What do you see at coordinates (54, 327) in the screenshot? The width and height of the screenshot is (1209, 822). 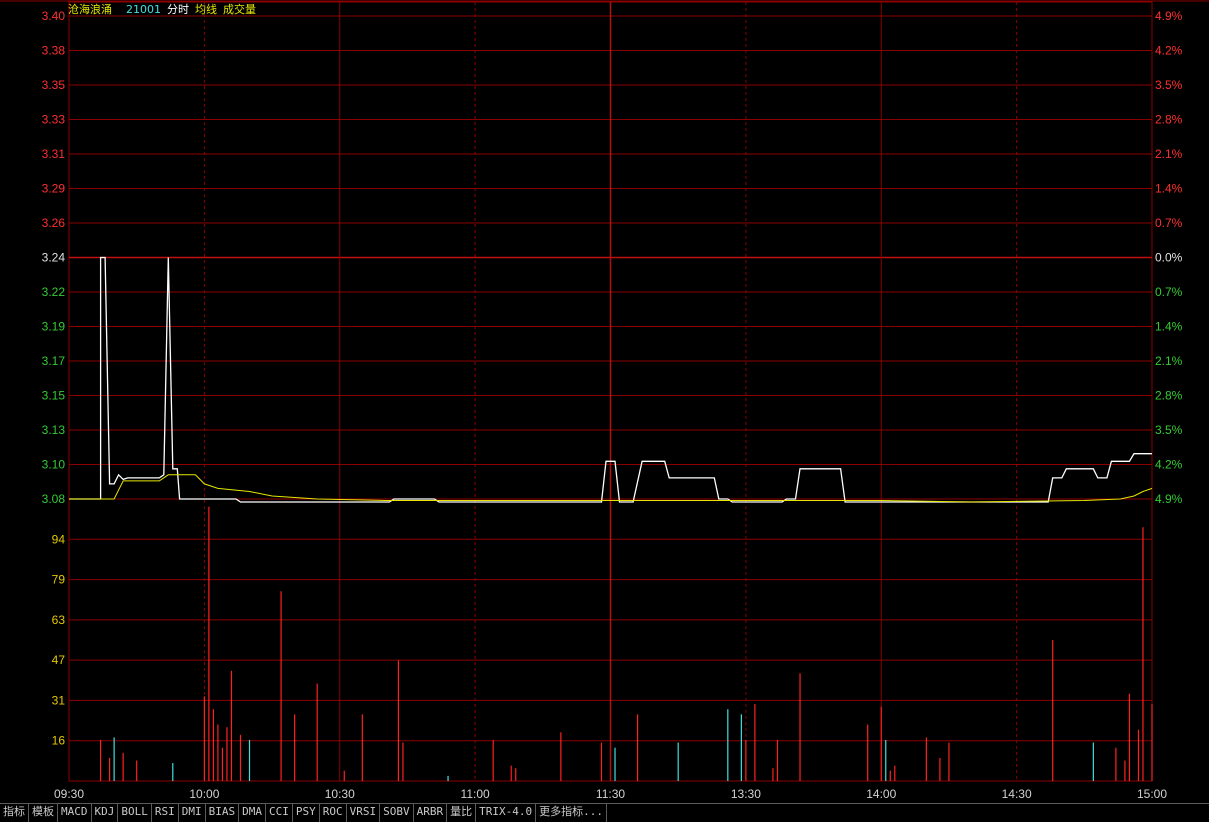 I see `price-tick-label: 3.19` at bounding box center [54, 327].